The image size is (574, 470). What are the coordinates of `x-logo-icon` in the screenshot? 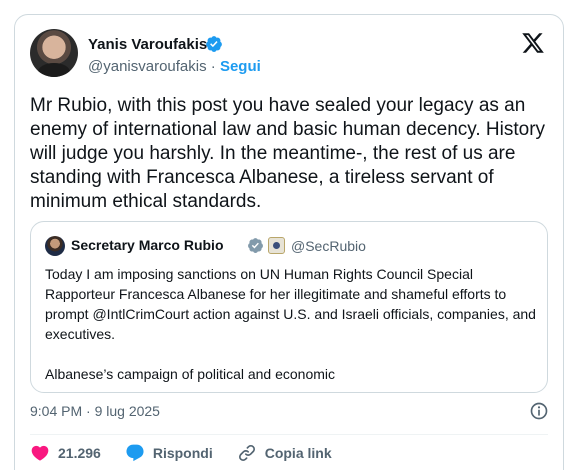 It's located at (533, 43).